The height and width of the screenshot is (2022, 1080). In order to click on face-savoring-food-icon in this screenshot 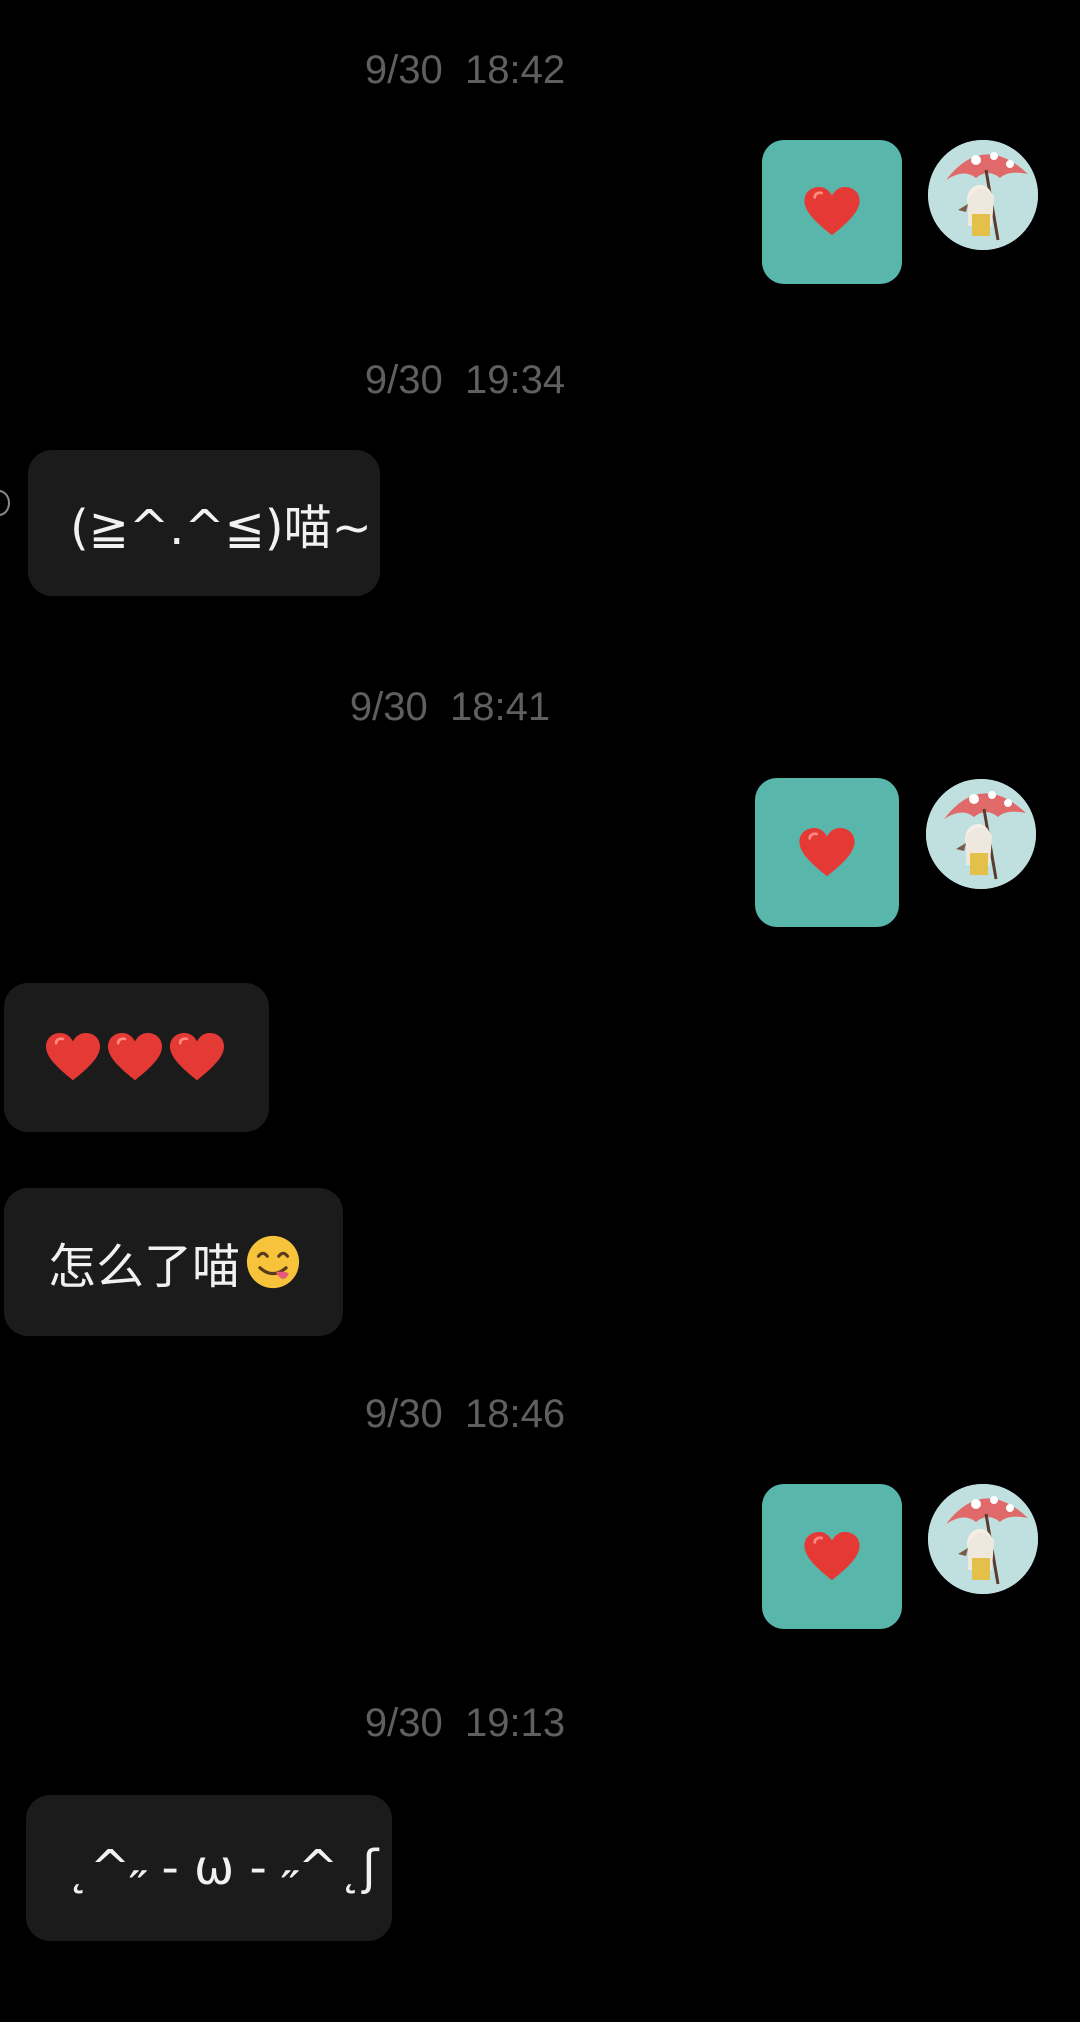, I will do `click(273, 1262)`.